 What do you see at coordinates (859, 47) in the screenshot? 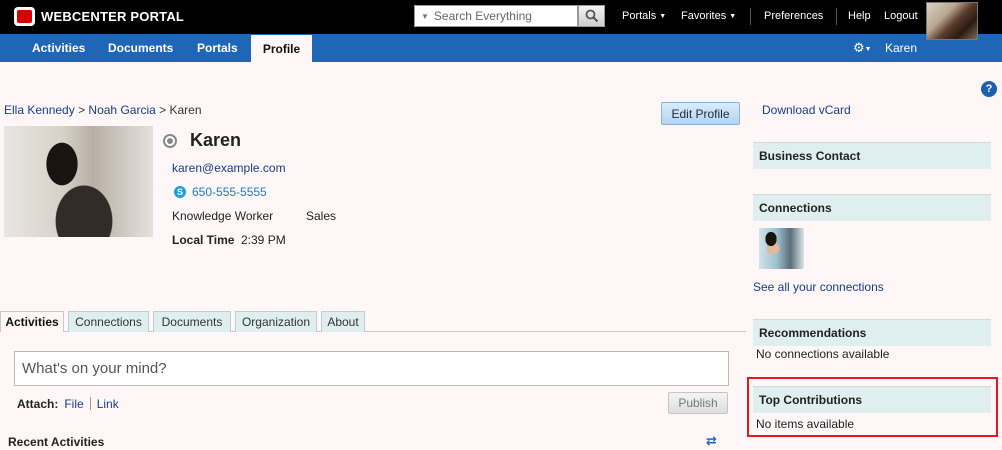
I see `gear-icon: ⚙` at bounding box center [859, 47].